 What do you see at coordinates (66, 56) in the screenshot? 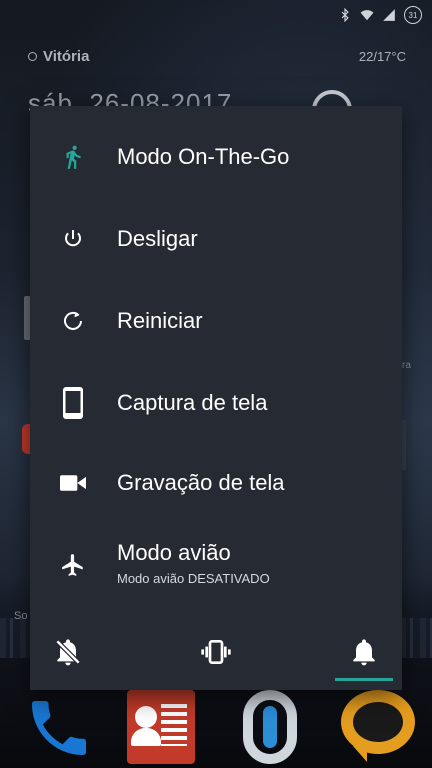
I see `location-name: Vitória` at bounding box center [66, 56].